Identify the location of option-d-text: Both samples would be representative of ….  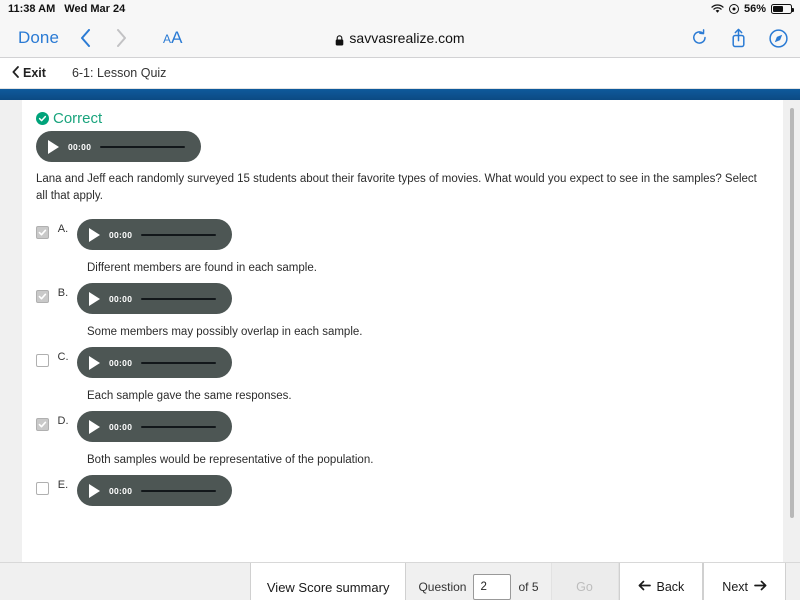
(230, 460).